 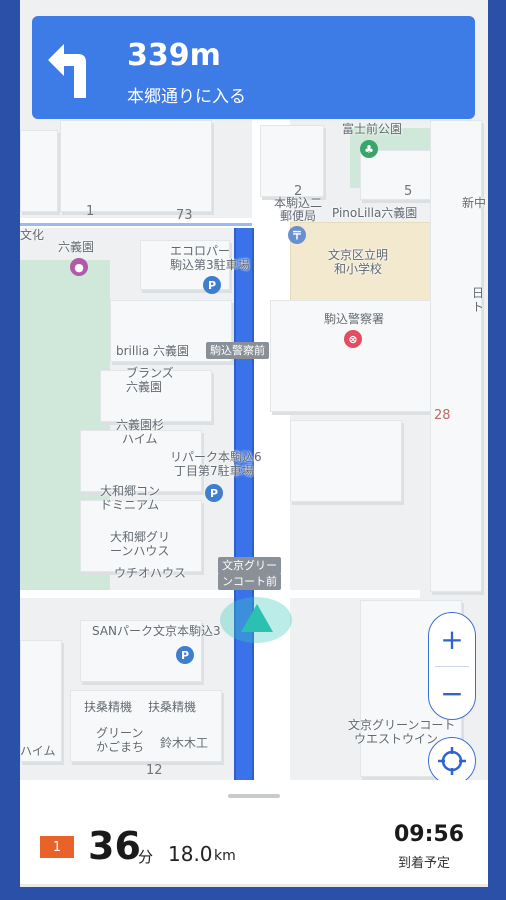 I want to click on map-label-ecolo-1: エコロパー, so click(x=200, y=251).